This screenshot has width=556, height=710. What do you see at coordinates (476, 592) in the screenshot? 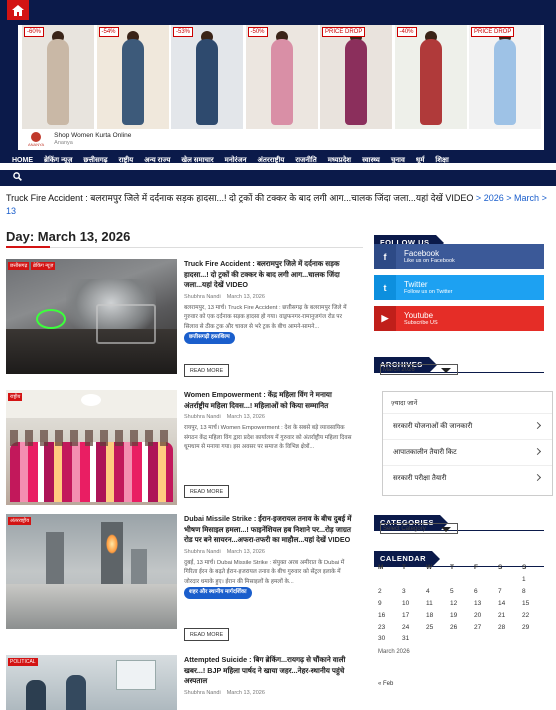
I see `calendar-date: 6` at bounding box center [476, 592].